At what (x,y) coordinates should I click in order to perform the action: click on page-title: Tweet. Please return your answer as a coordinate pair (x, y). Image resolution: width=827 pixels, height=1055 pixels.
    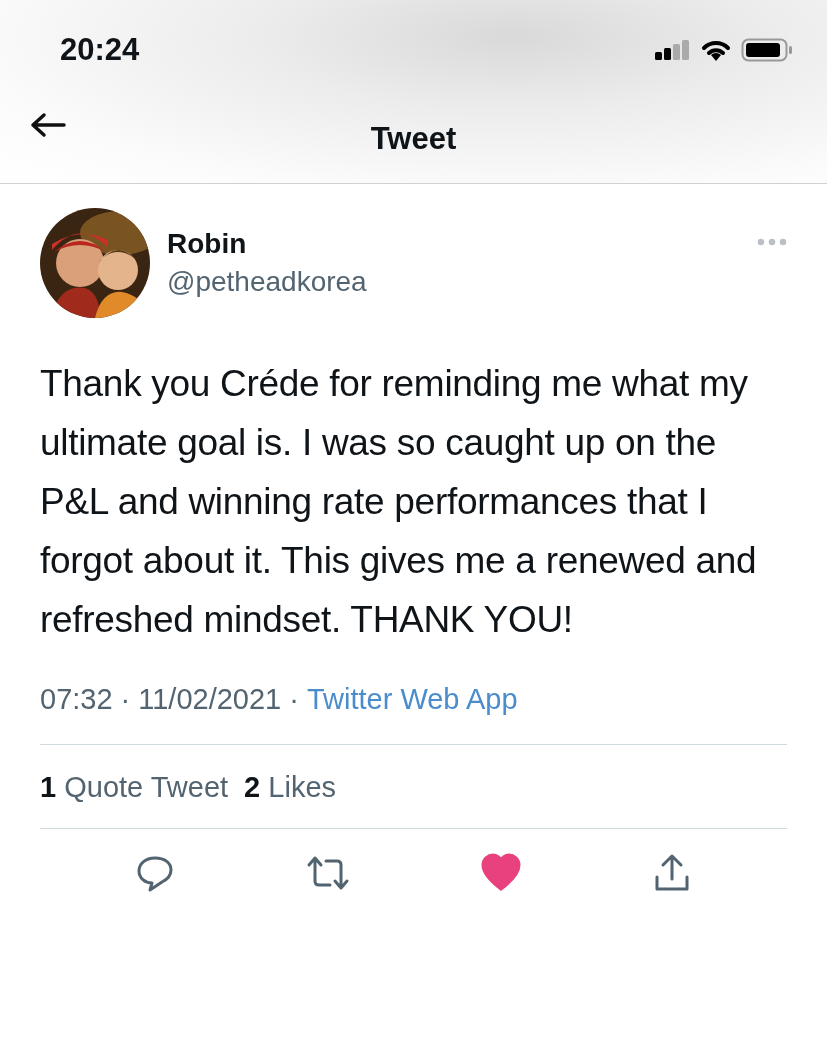
    Looking at the image, I should click on (413, 139).